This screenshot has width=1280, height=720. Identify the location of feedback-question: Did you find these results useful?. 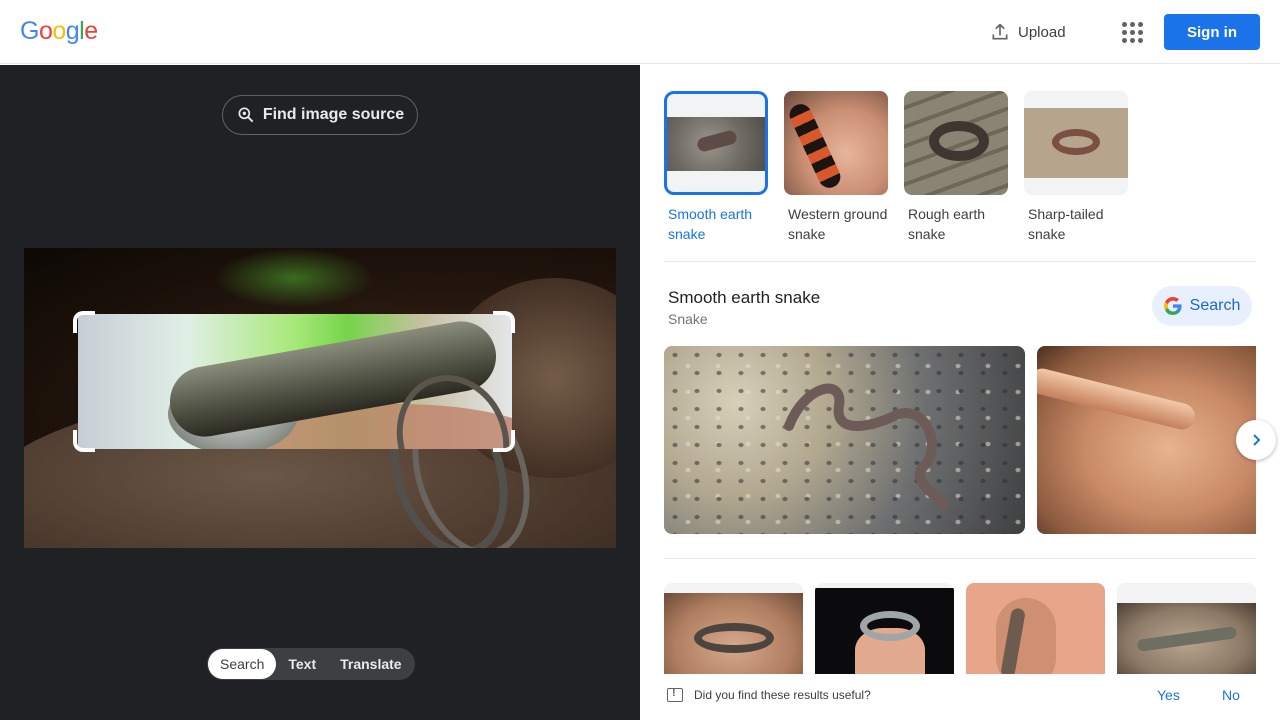
(782, 695).